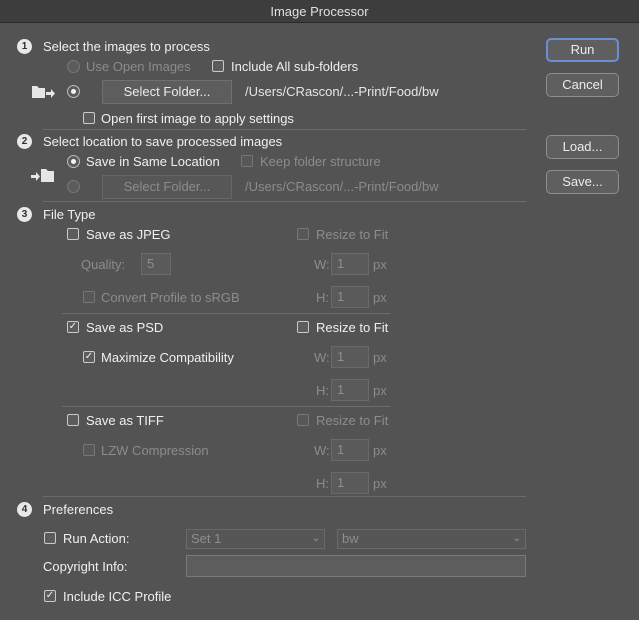 This screenshot has width=639, height=620. What do you see at coordinates (582, 85) in the screenshot?
I see `cancel-button: Cancel` at bounding box center [582, 85].